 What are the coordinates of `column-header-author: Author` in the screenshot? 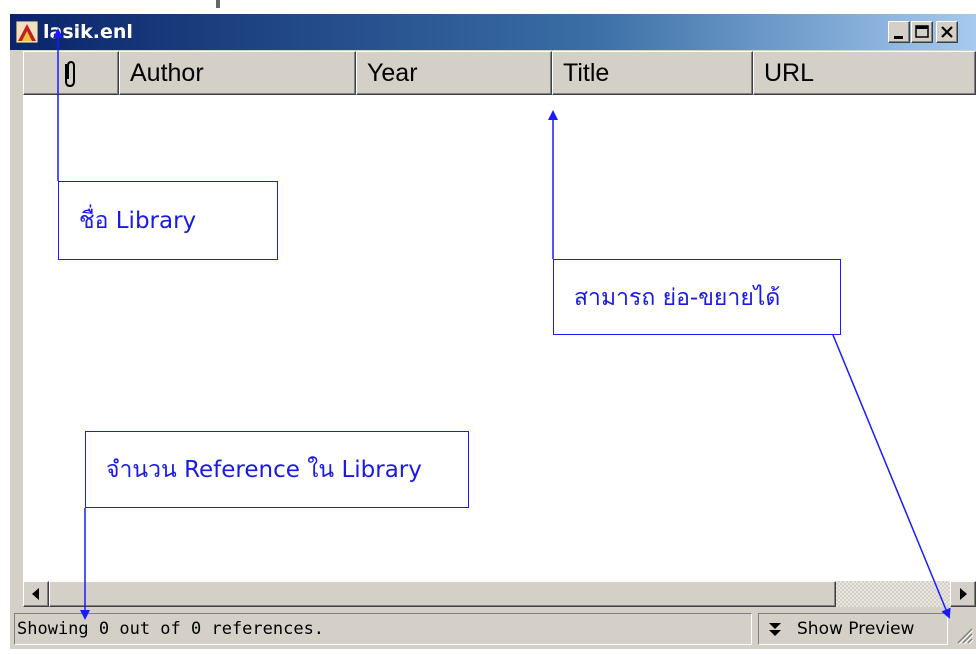 It's located at (237, 73).